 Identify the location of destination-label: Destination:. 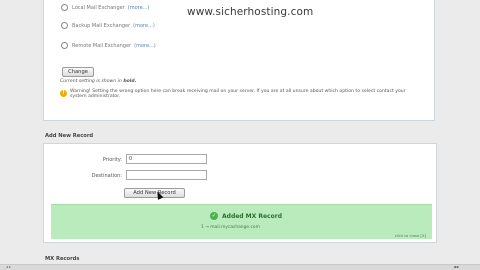
(106, 176).